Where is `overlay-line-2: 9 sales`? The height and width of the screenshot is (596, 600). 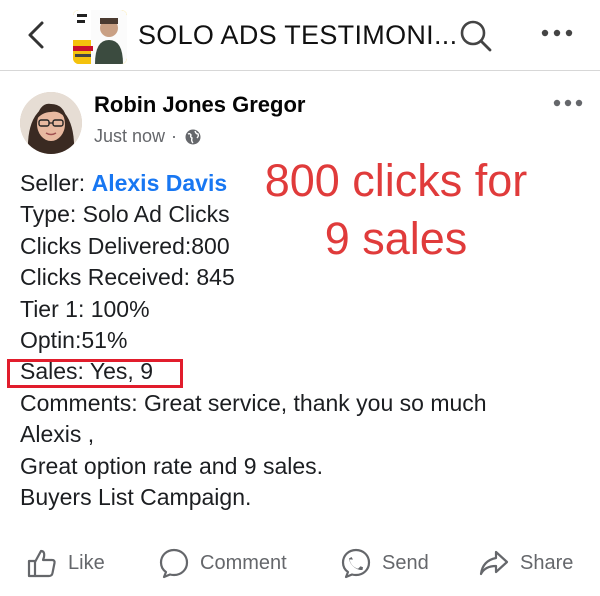 overlay-line-2: 9 sales is located at coordinates (396, 238).